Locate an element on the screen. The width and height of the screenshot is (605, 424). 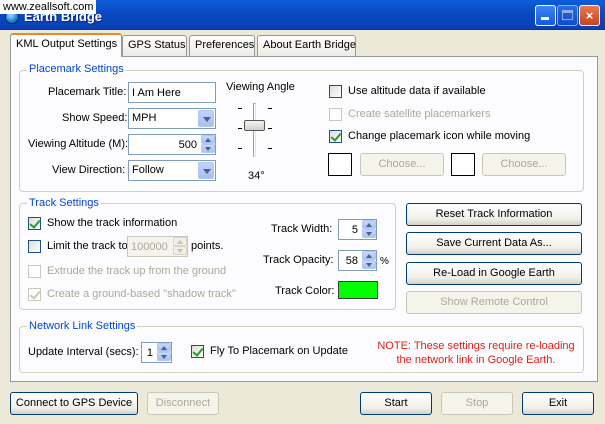
show-speed-label: Show Speed: is located at coordinates (95, 118).